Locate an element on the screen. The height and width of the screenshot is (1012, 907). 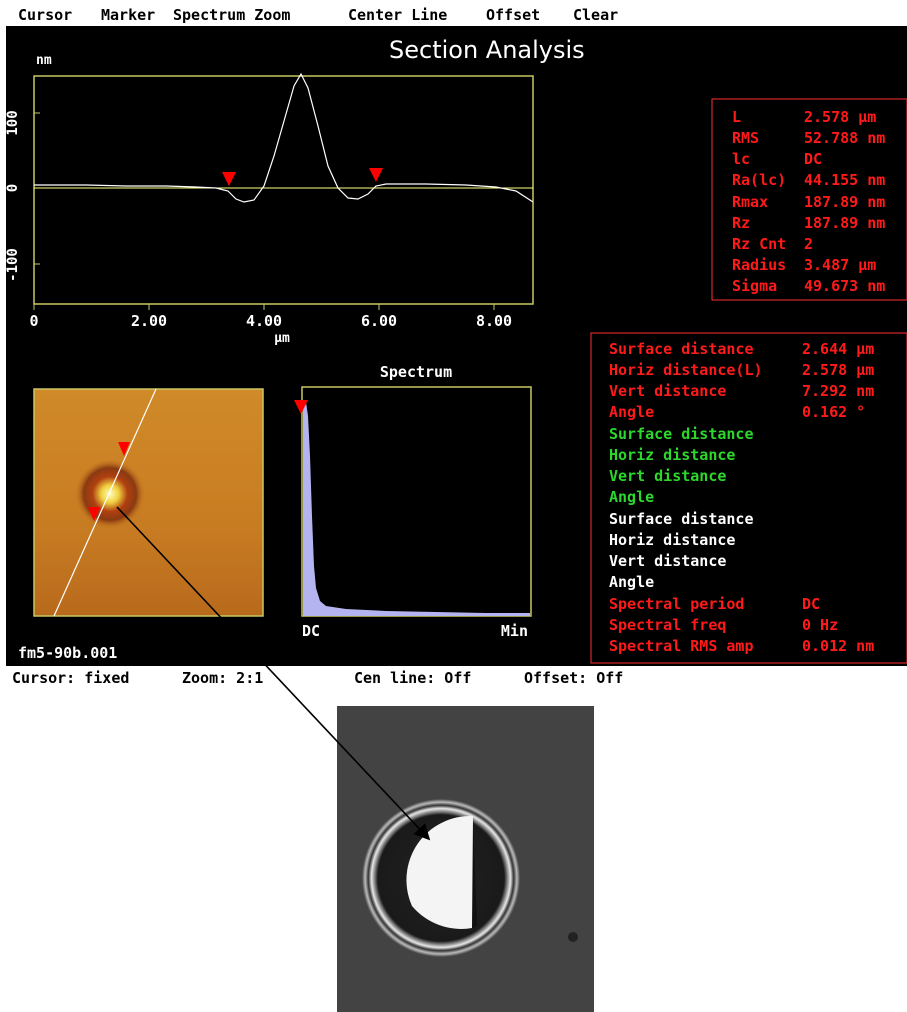
left-marker-icon is located at coordinates (229, 179).